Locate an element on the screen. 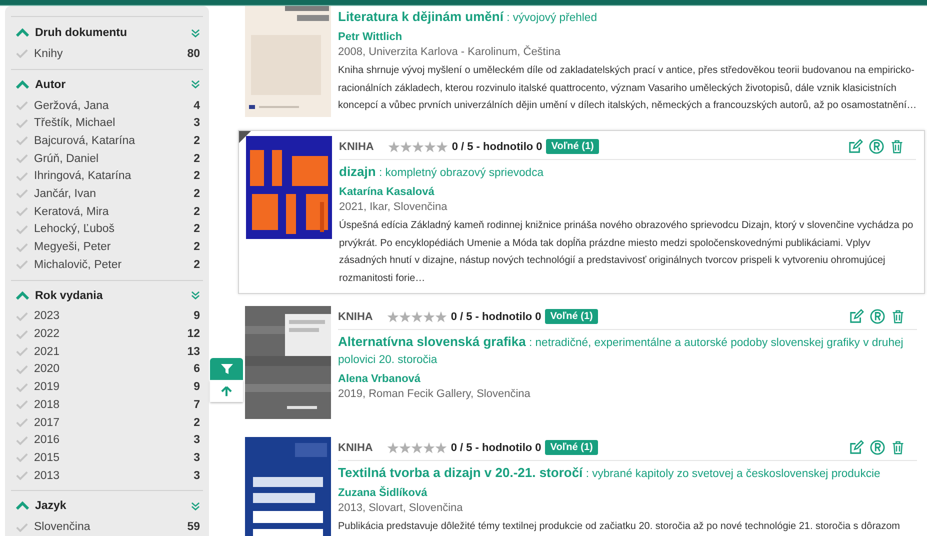  filter-button is located at coordinates (226, 369).